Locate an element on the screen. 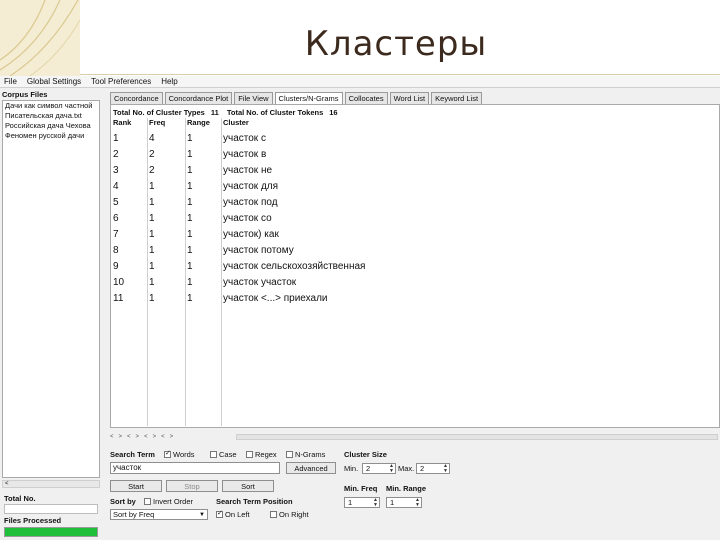  sort-by-value: Sort by Freq is located at coordinates (134, 514).